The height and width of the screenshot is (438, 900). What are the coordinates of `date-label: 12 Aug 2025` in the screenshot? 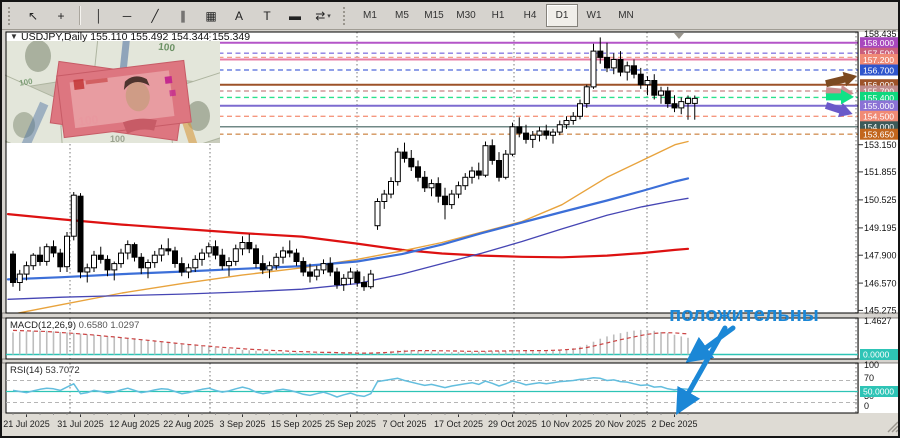 It's located at (134, 424).